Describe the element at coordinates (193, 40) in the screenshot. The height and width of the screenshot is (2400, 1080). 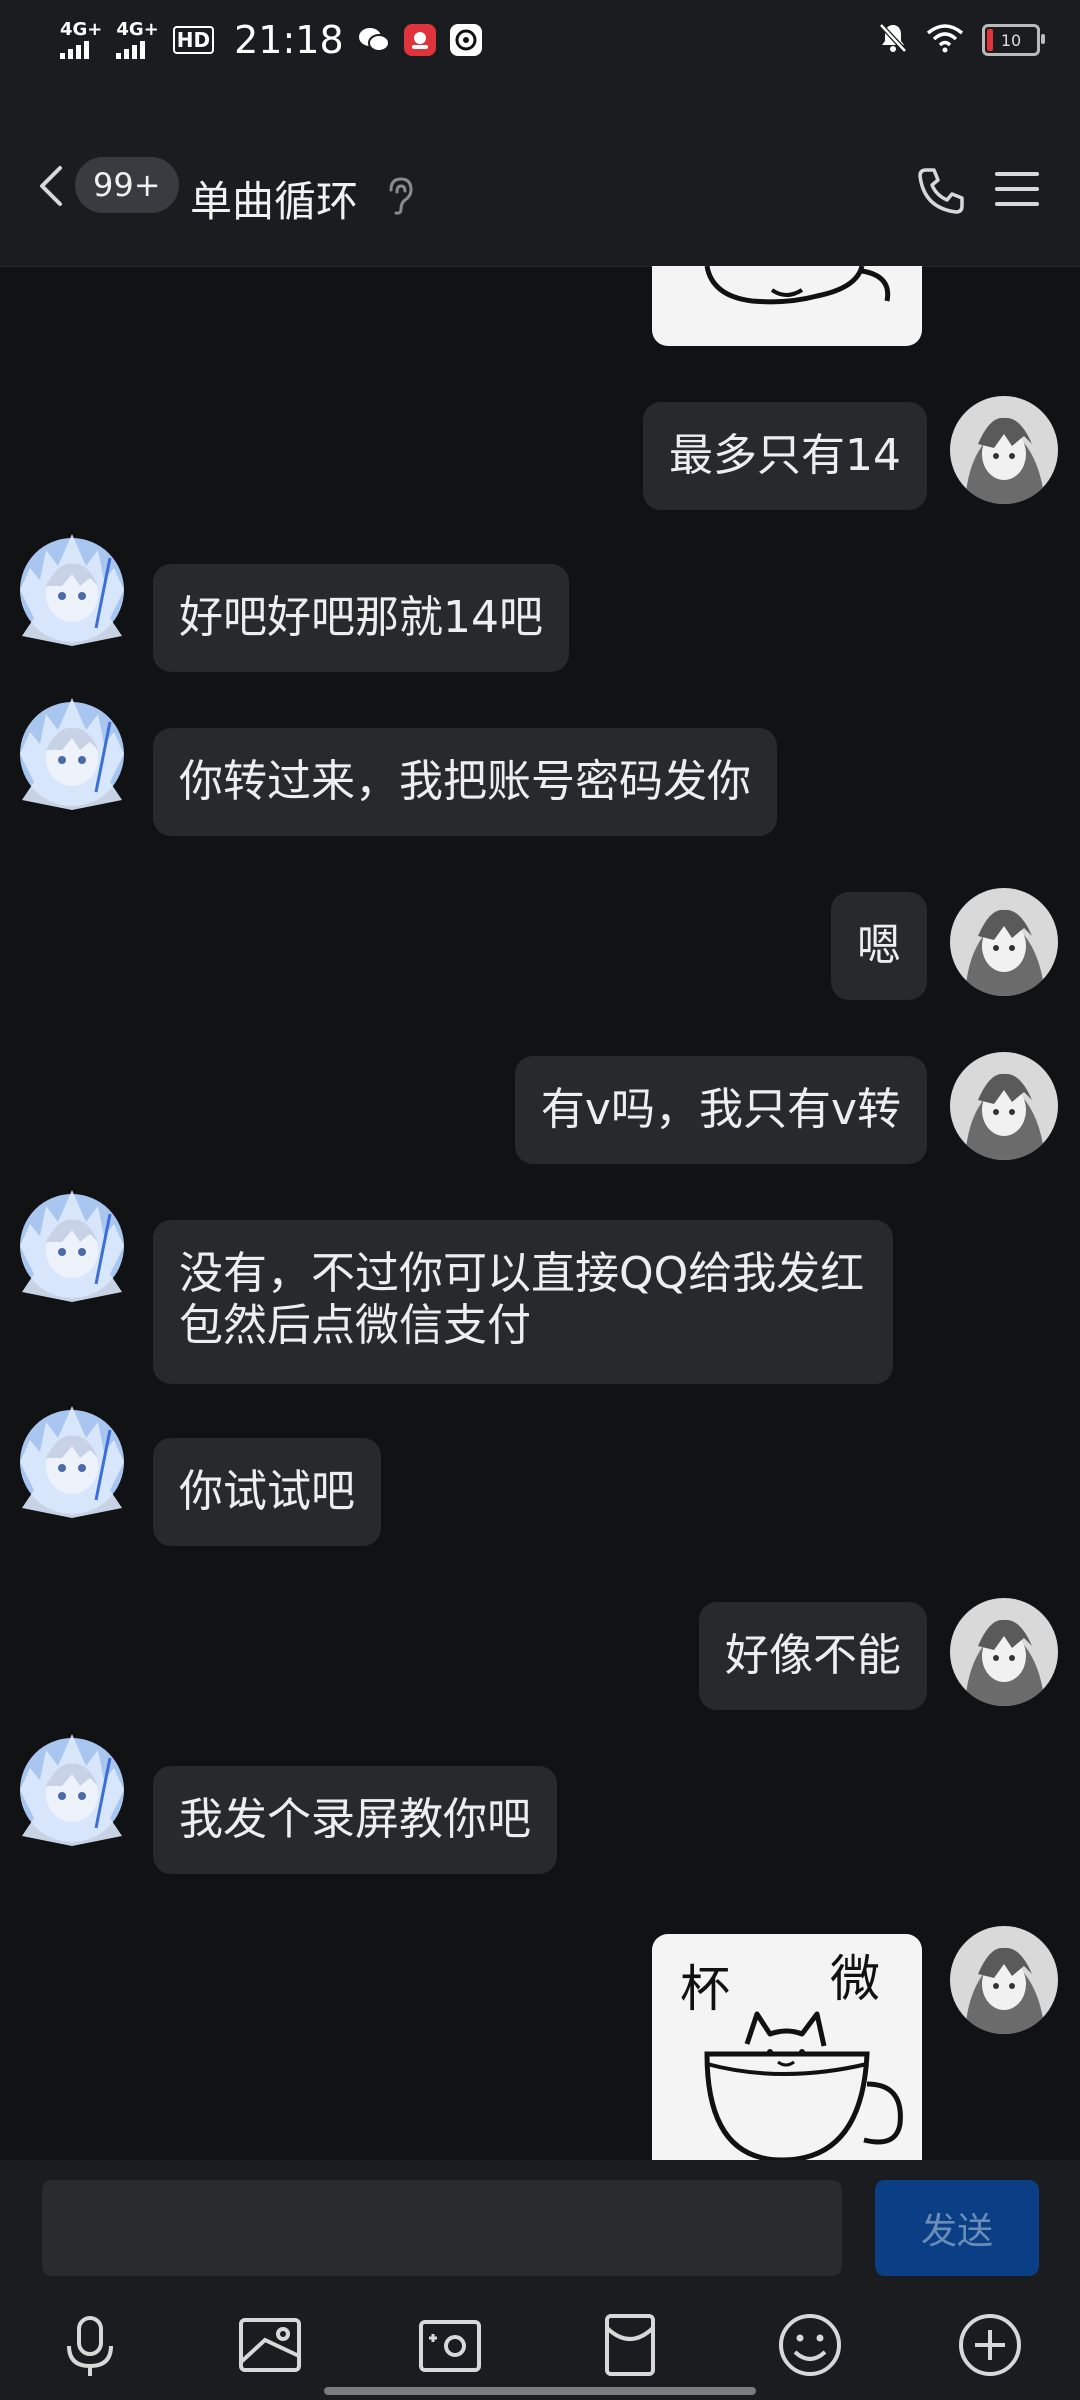
I see `hd-voice-badge: HD` at that location.